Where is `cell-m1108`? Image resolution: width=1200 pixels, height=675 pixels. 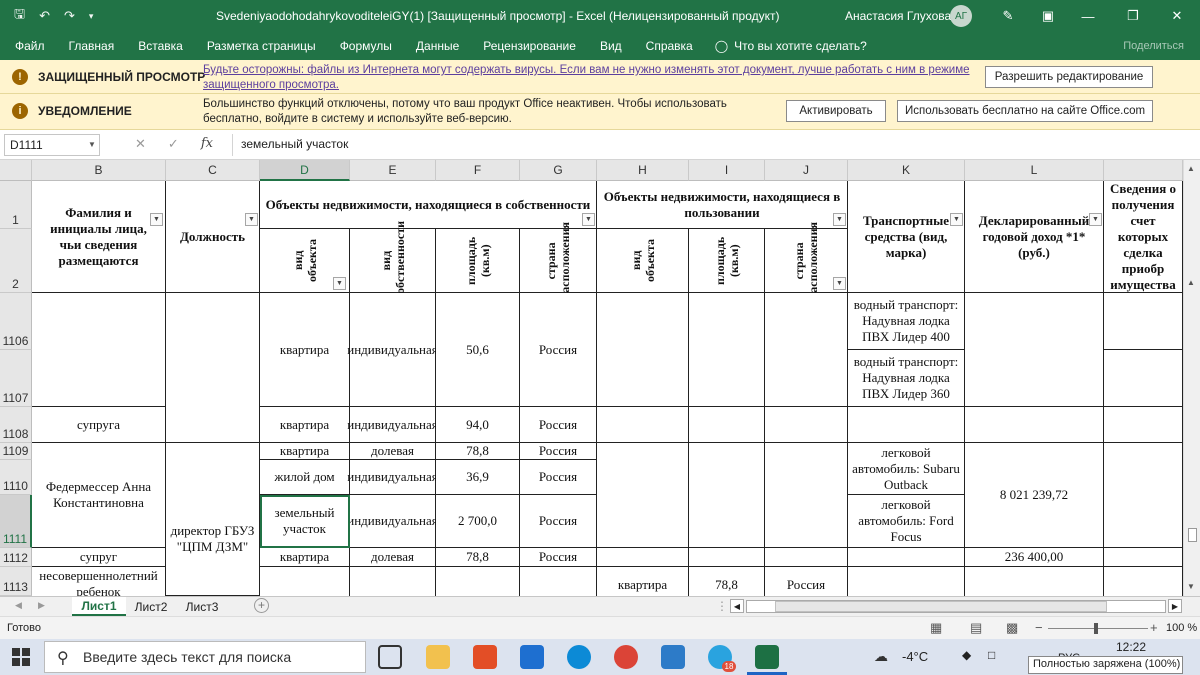 cell-m1108 is located at coordinates (1143, 425).